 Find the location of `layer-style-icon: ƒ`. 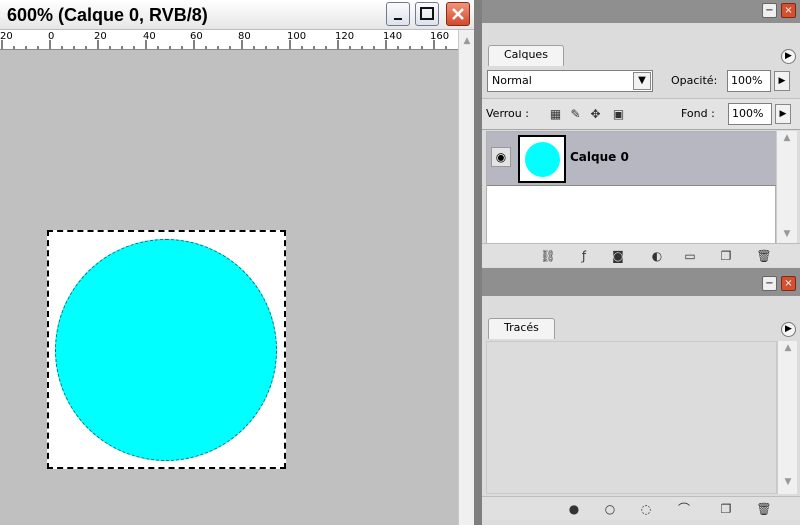

layer-style-icon: ƒ is located at coordinates (584, 256).